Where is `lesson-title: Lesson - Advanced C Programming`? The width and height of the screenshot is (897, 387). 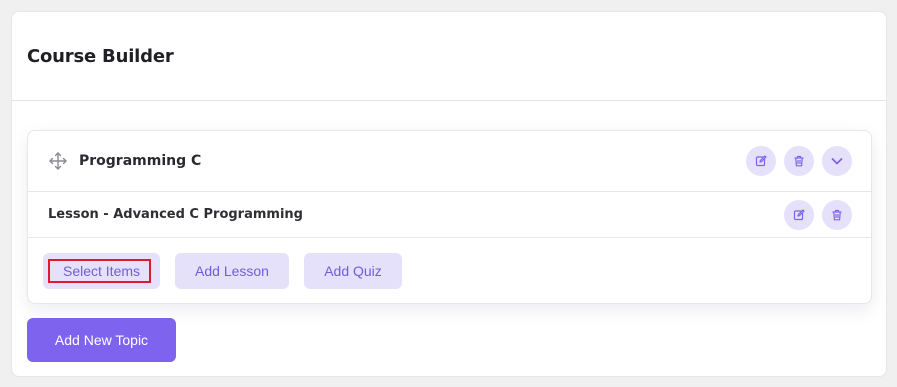
lesson-title: Lesson - Advanced C Programming is located at coordinates (175, 214).